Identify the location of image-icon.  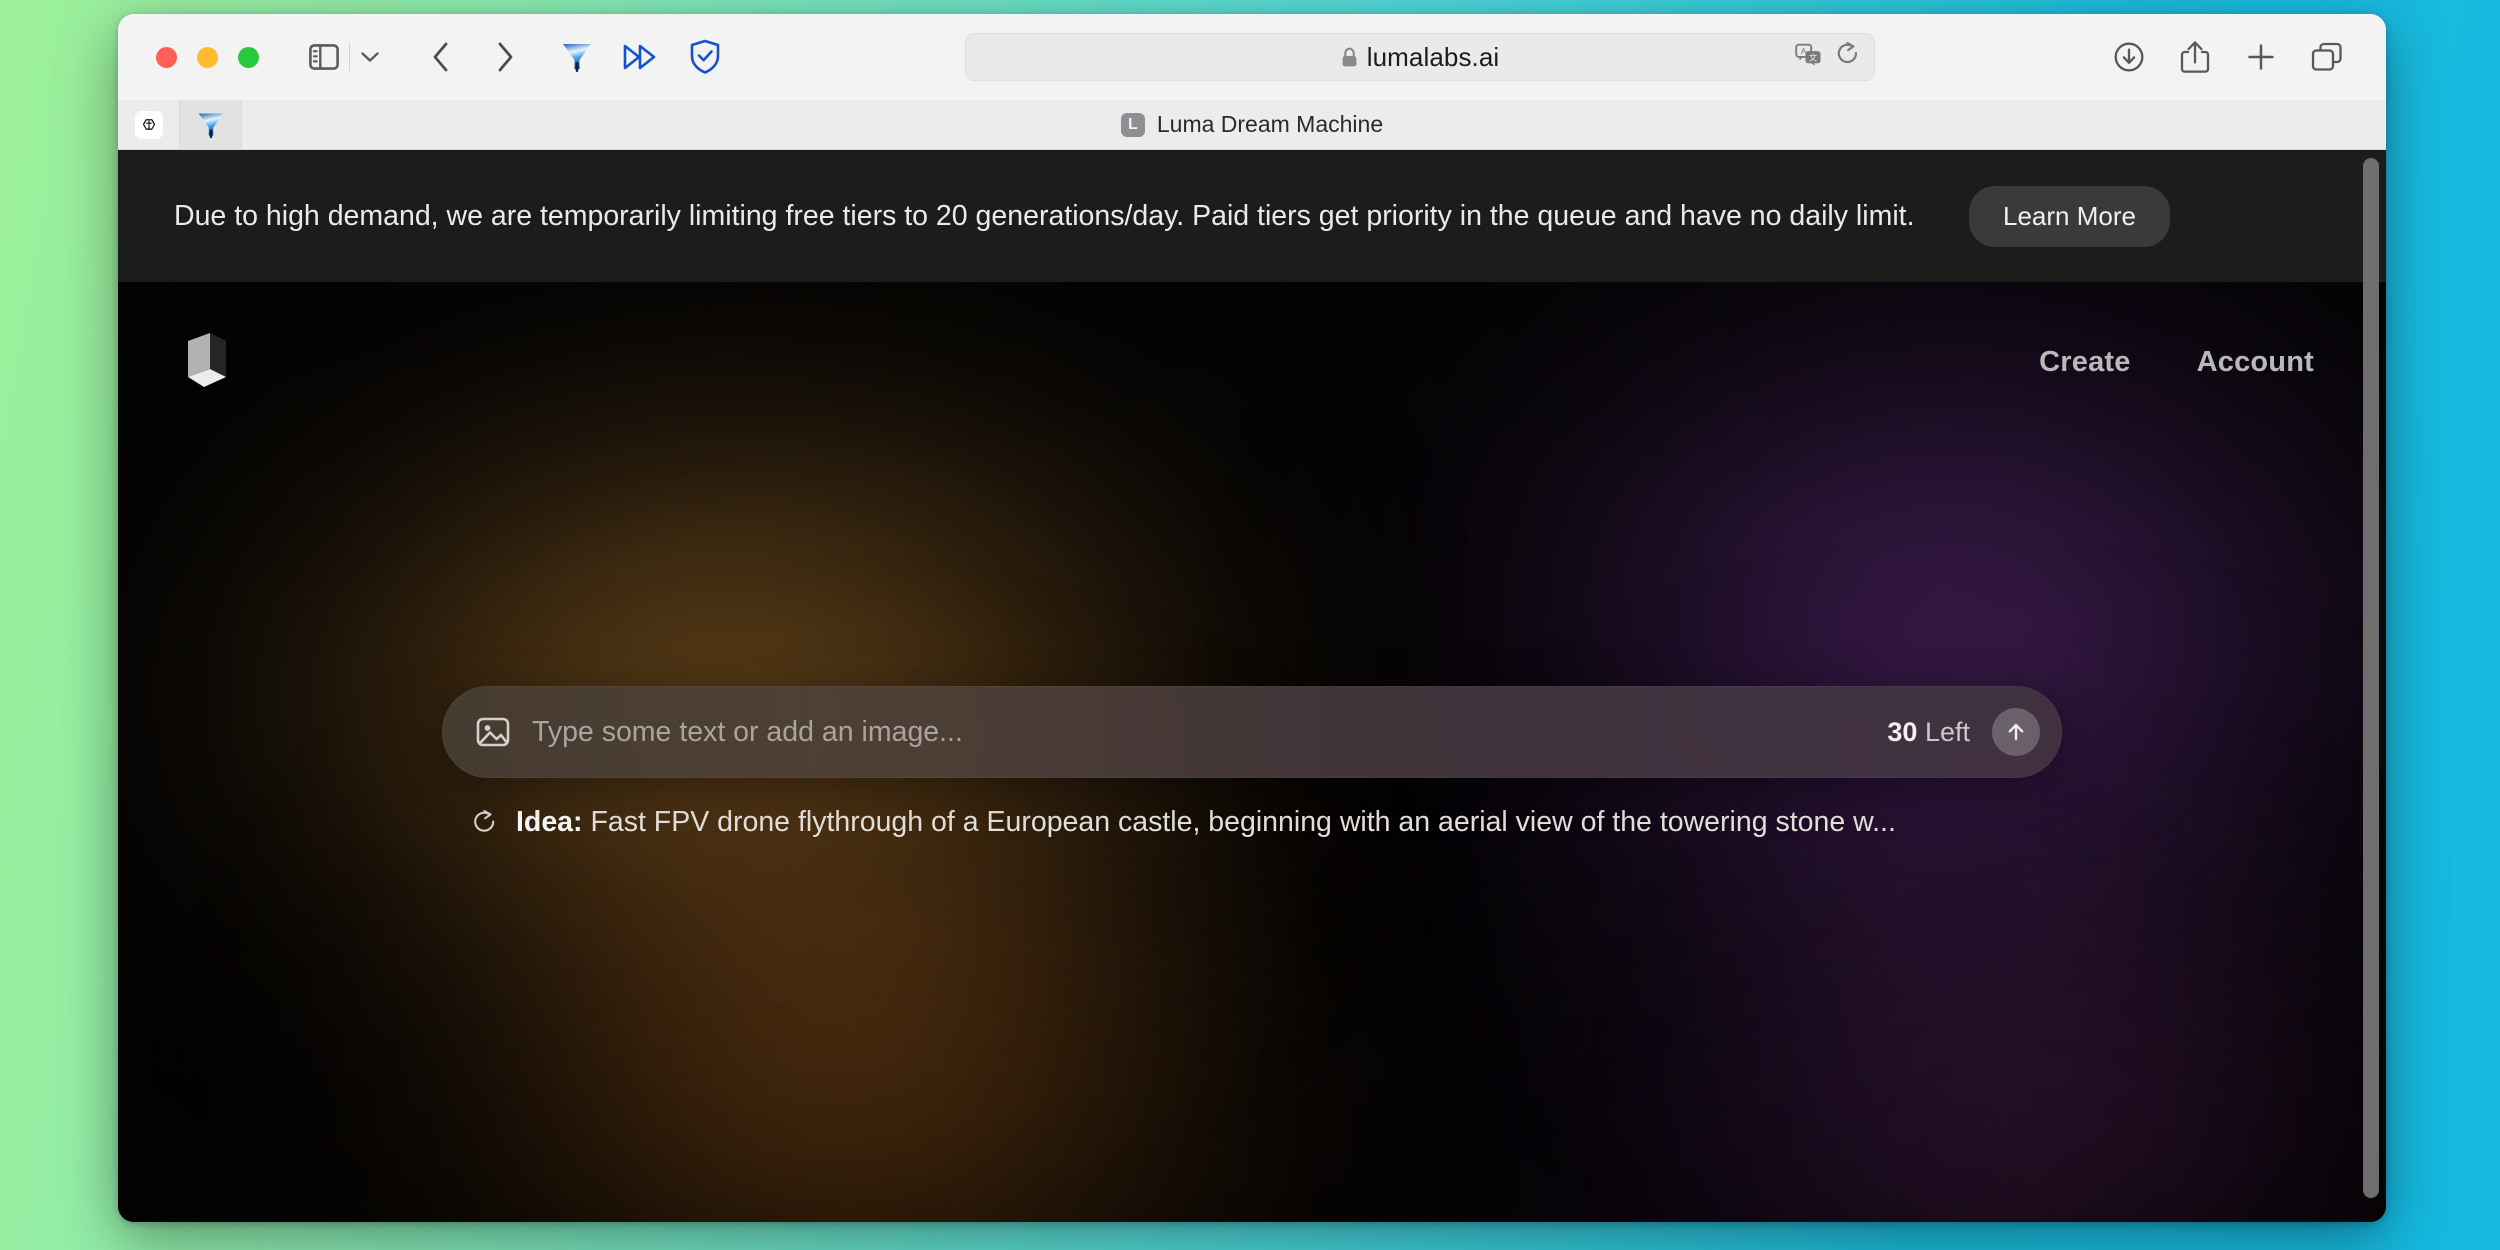
(493, 732).